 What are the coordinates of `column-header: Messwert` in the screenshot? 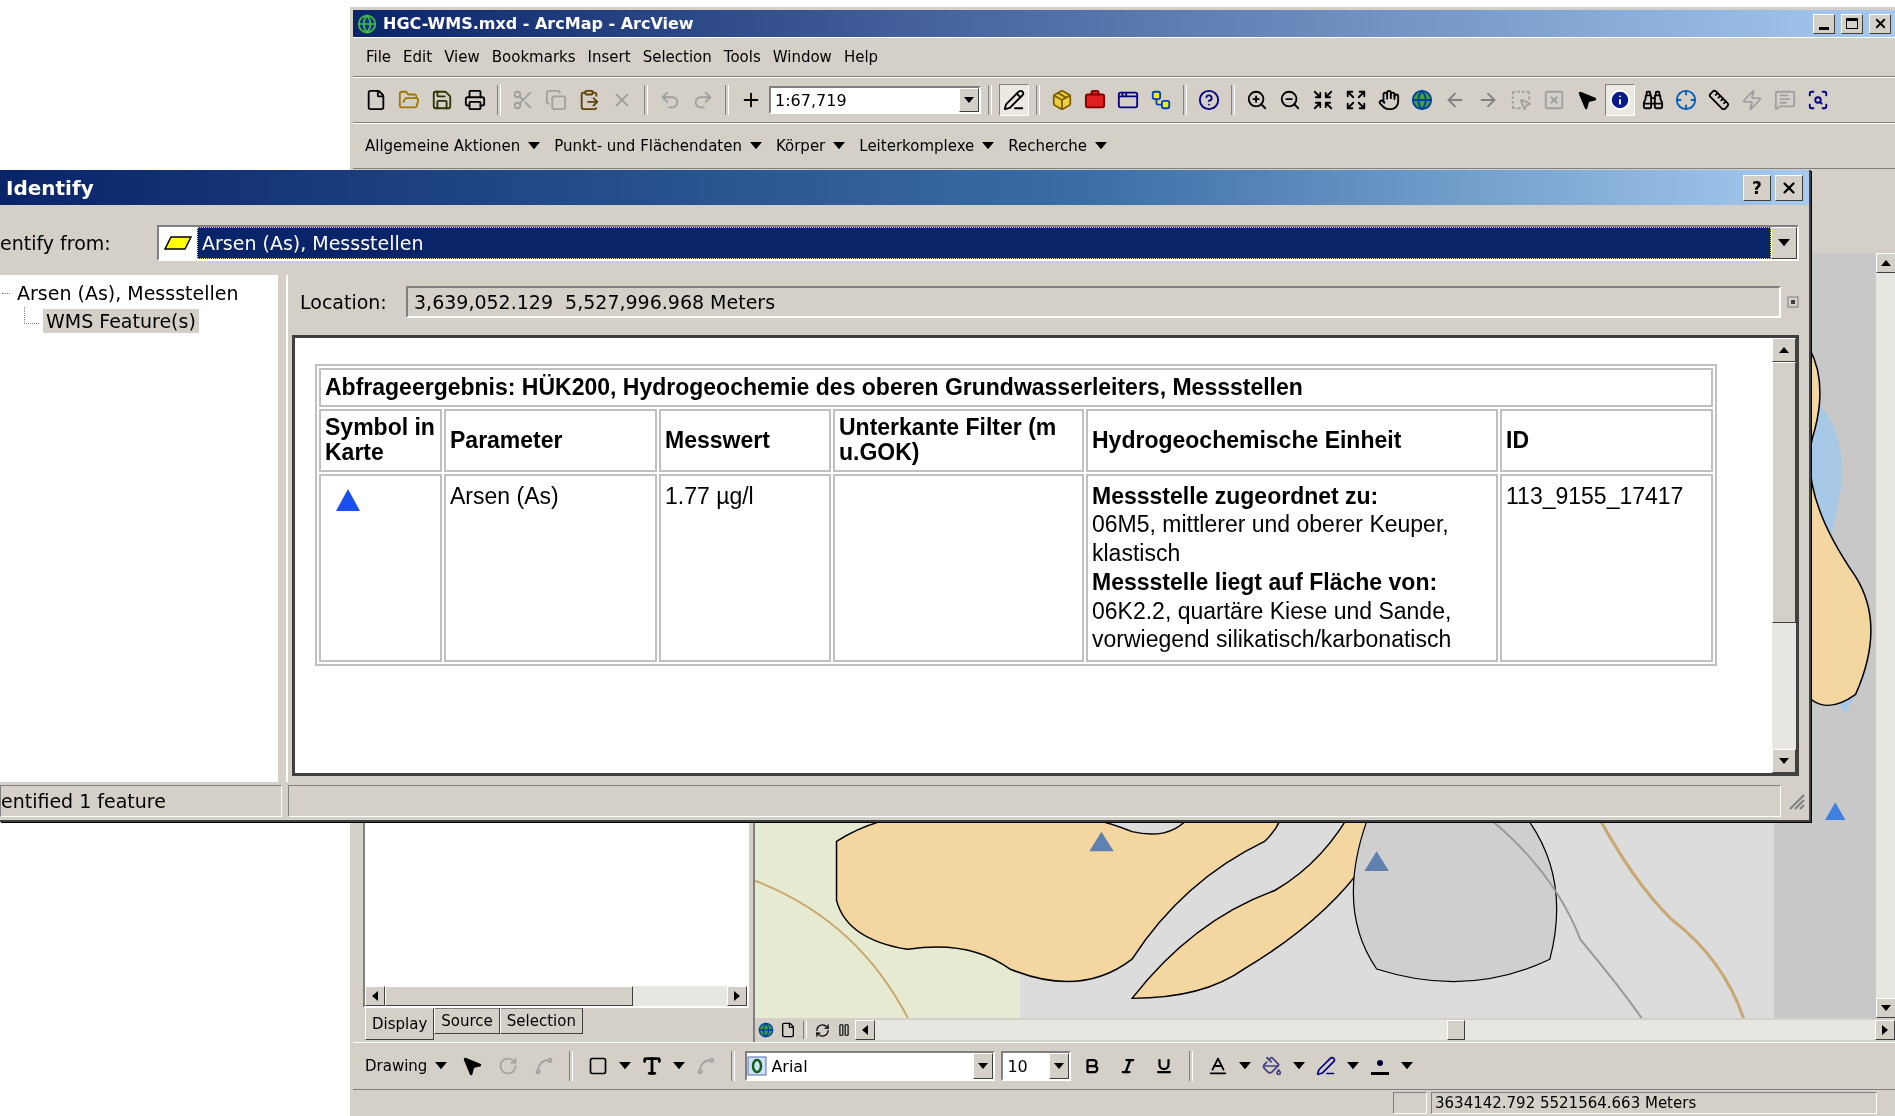 It's located at (745, 440).